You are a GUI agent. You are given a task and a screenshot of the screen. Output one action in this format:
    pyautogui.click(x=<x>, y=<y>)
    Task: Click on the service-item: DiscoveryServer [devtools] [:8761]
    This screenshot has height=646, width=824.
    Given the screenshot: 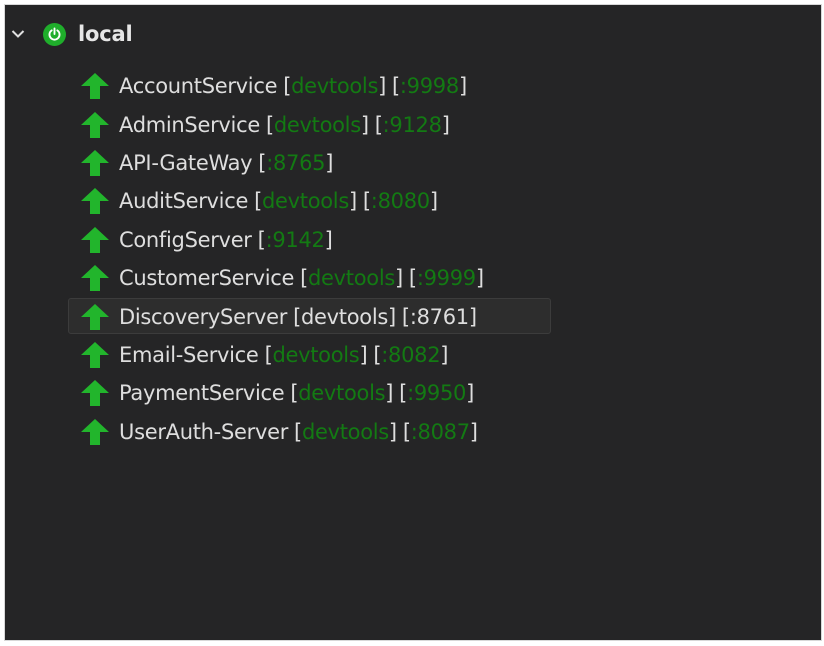 What is the action you would take?
    pyautogui.click(x=309, y=316)
    